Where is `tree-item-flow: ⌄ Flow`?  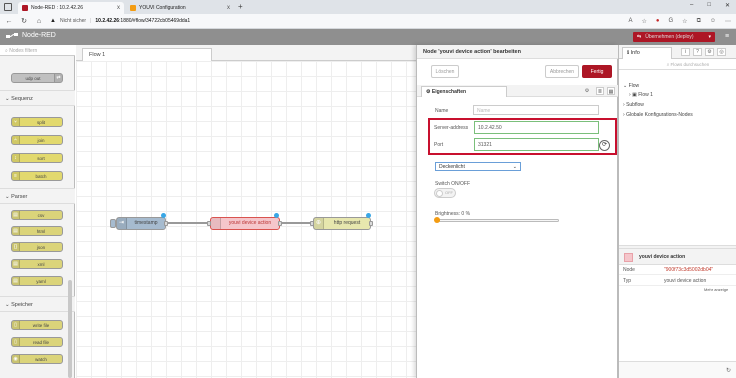 tree-item-flow: ⌄ Flow is located at coordinates (631, 86).